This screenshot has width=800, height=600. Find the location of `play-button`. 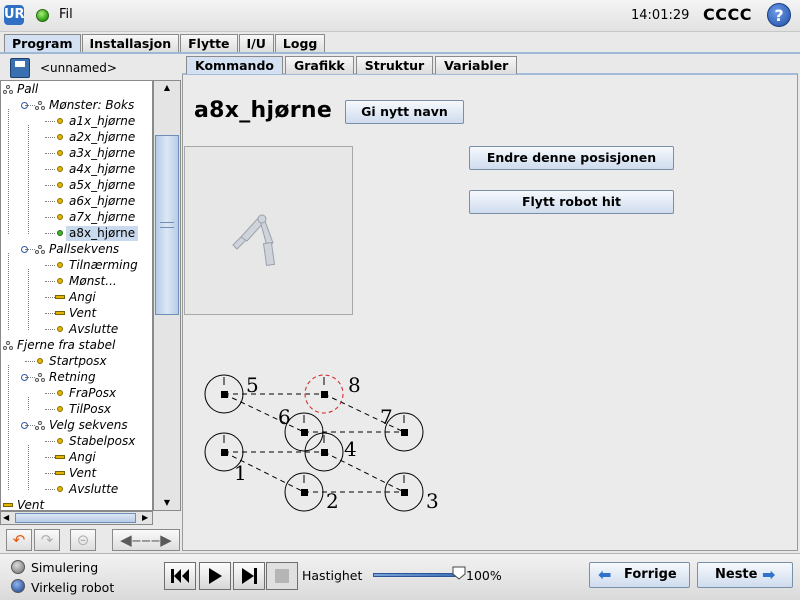

play-button is located at coordinates (215, 576).